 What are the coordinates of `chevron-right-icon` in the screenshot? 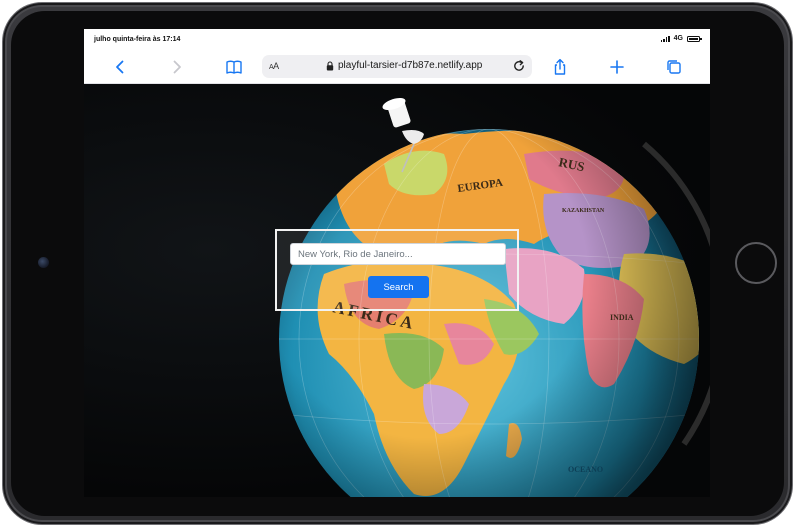 It's located at (177, 67).